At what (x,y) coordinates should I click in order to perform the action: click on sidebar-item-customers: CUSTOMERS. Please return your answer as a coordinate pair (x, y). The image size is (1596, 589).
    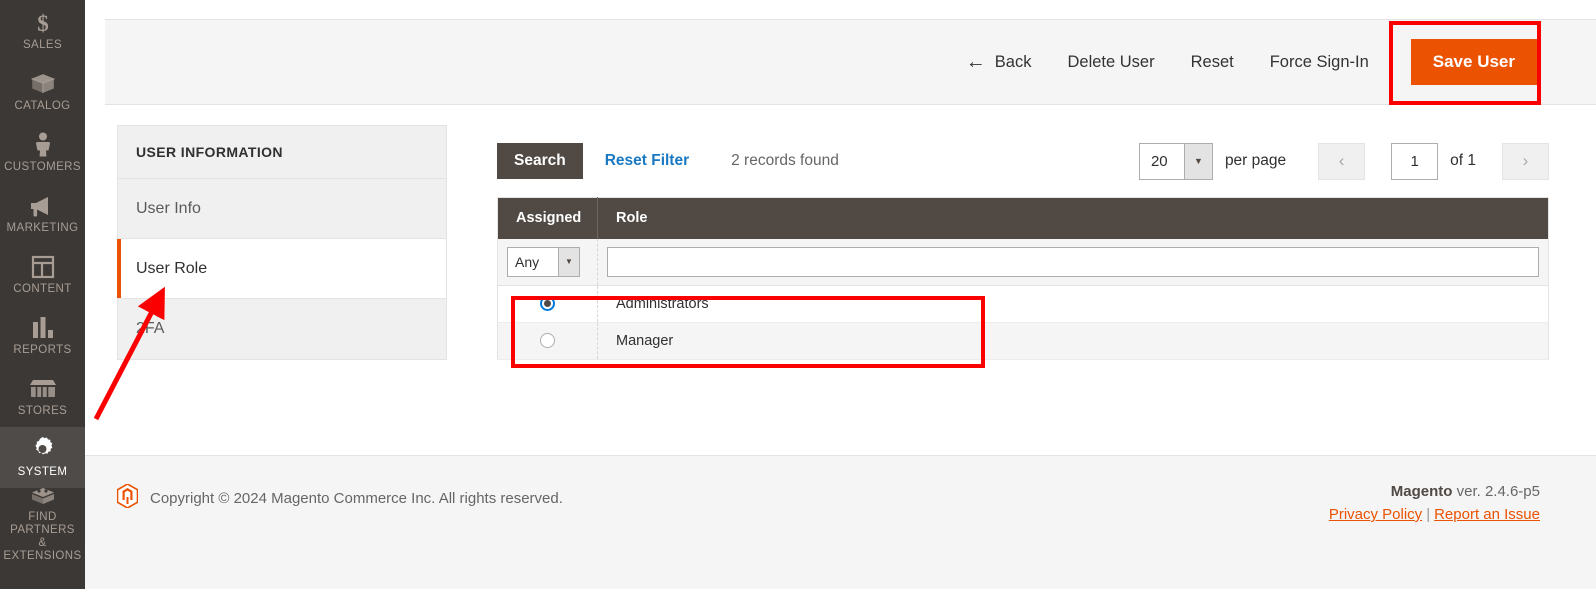
    Looking at the image, I should click on (42, 152).